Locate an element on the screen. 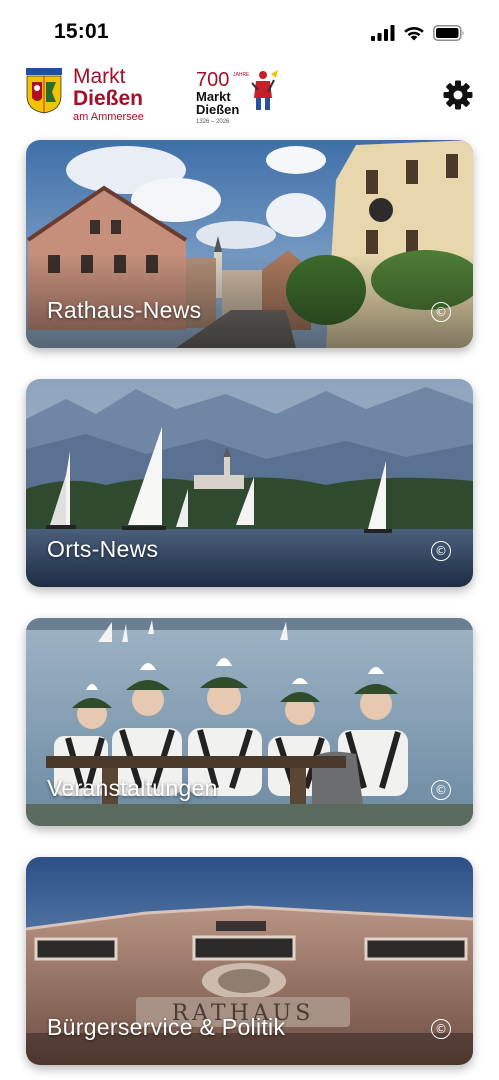  card-label-orts-news: Orts-News is located at coordinates (103, 549).